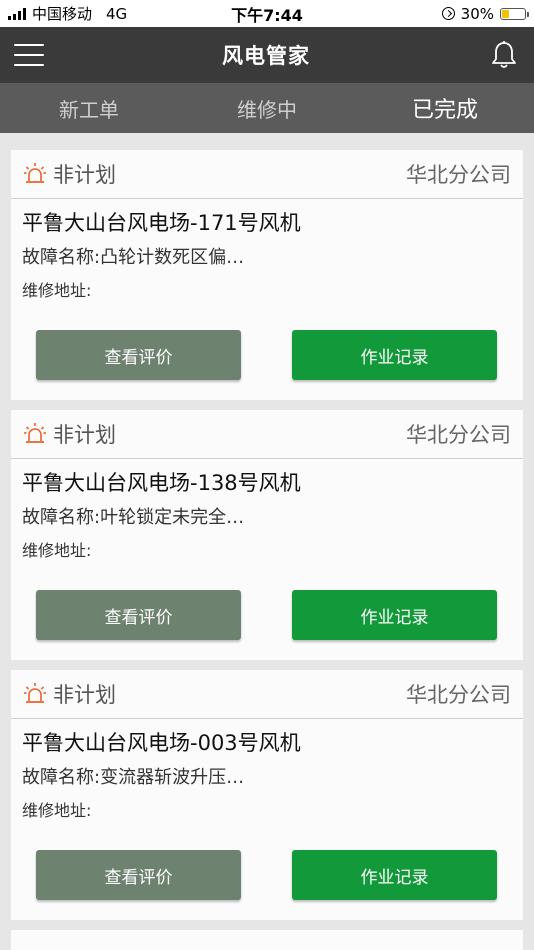 The height and width of the screenshot is (950, 534). I want to click on status-right: 30%, so click(437, 13).